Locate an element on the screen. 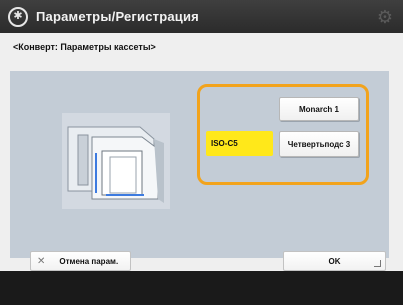 The image size is (403, 305). footer is located at coordinates (201, 288).